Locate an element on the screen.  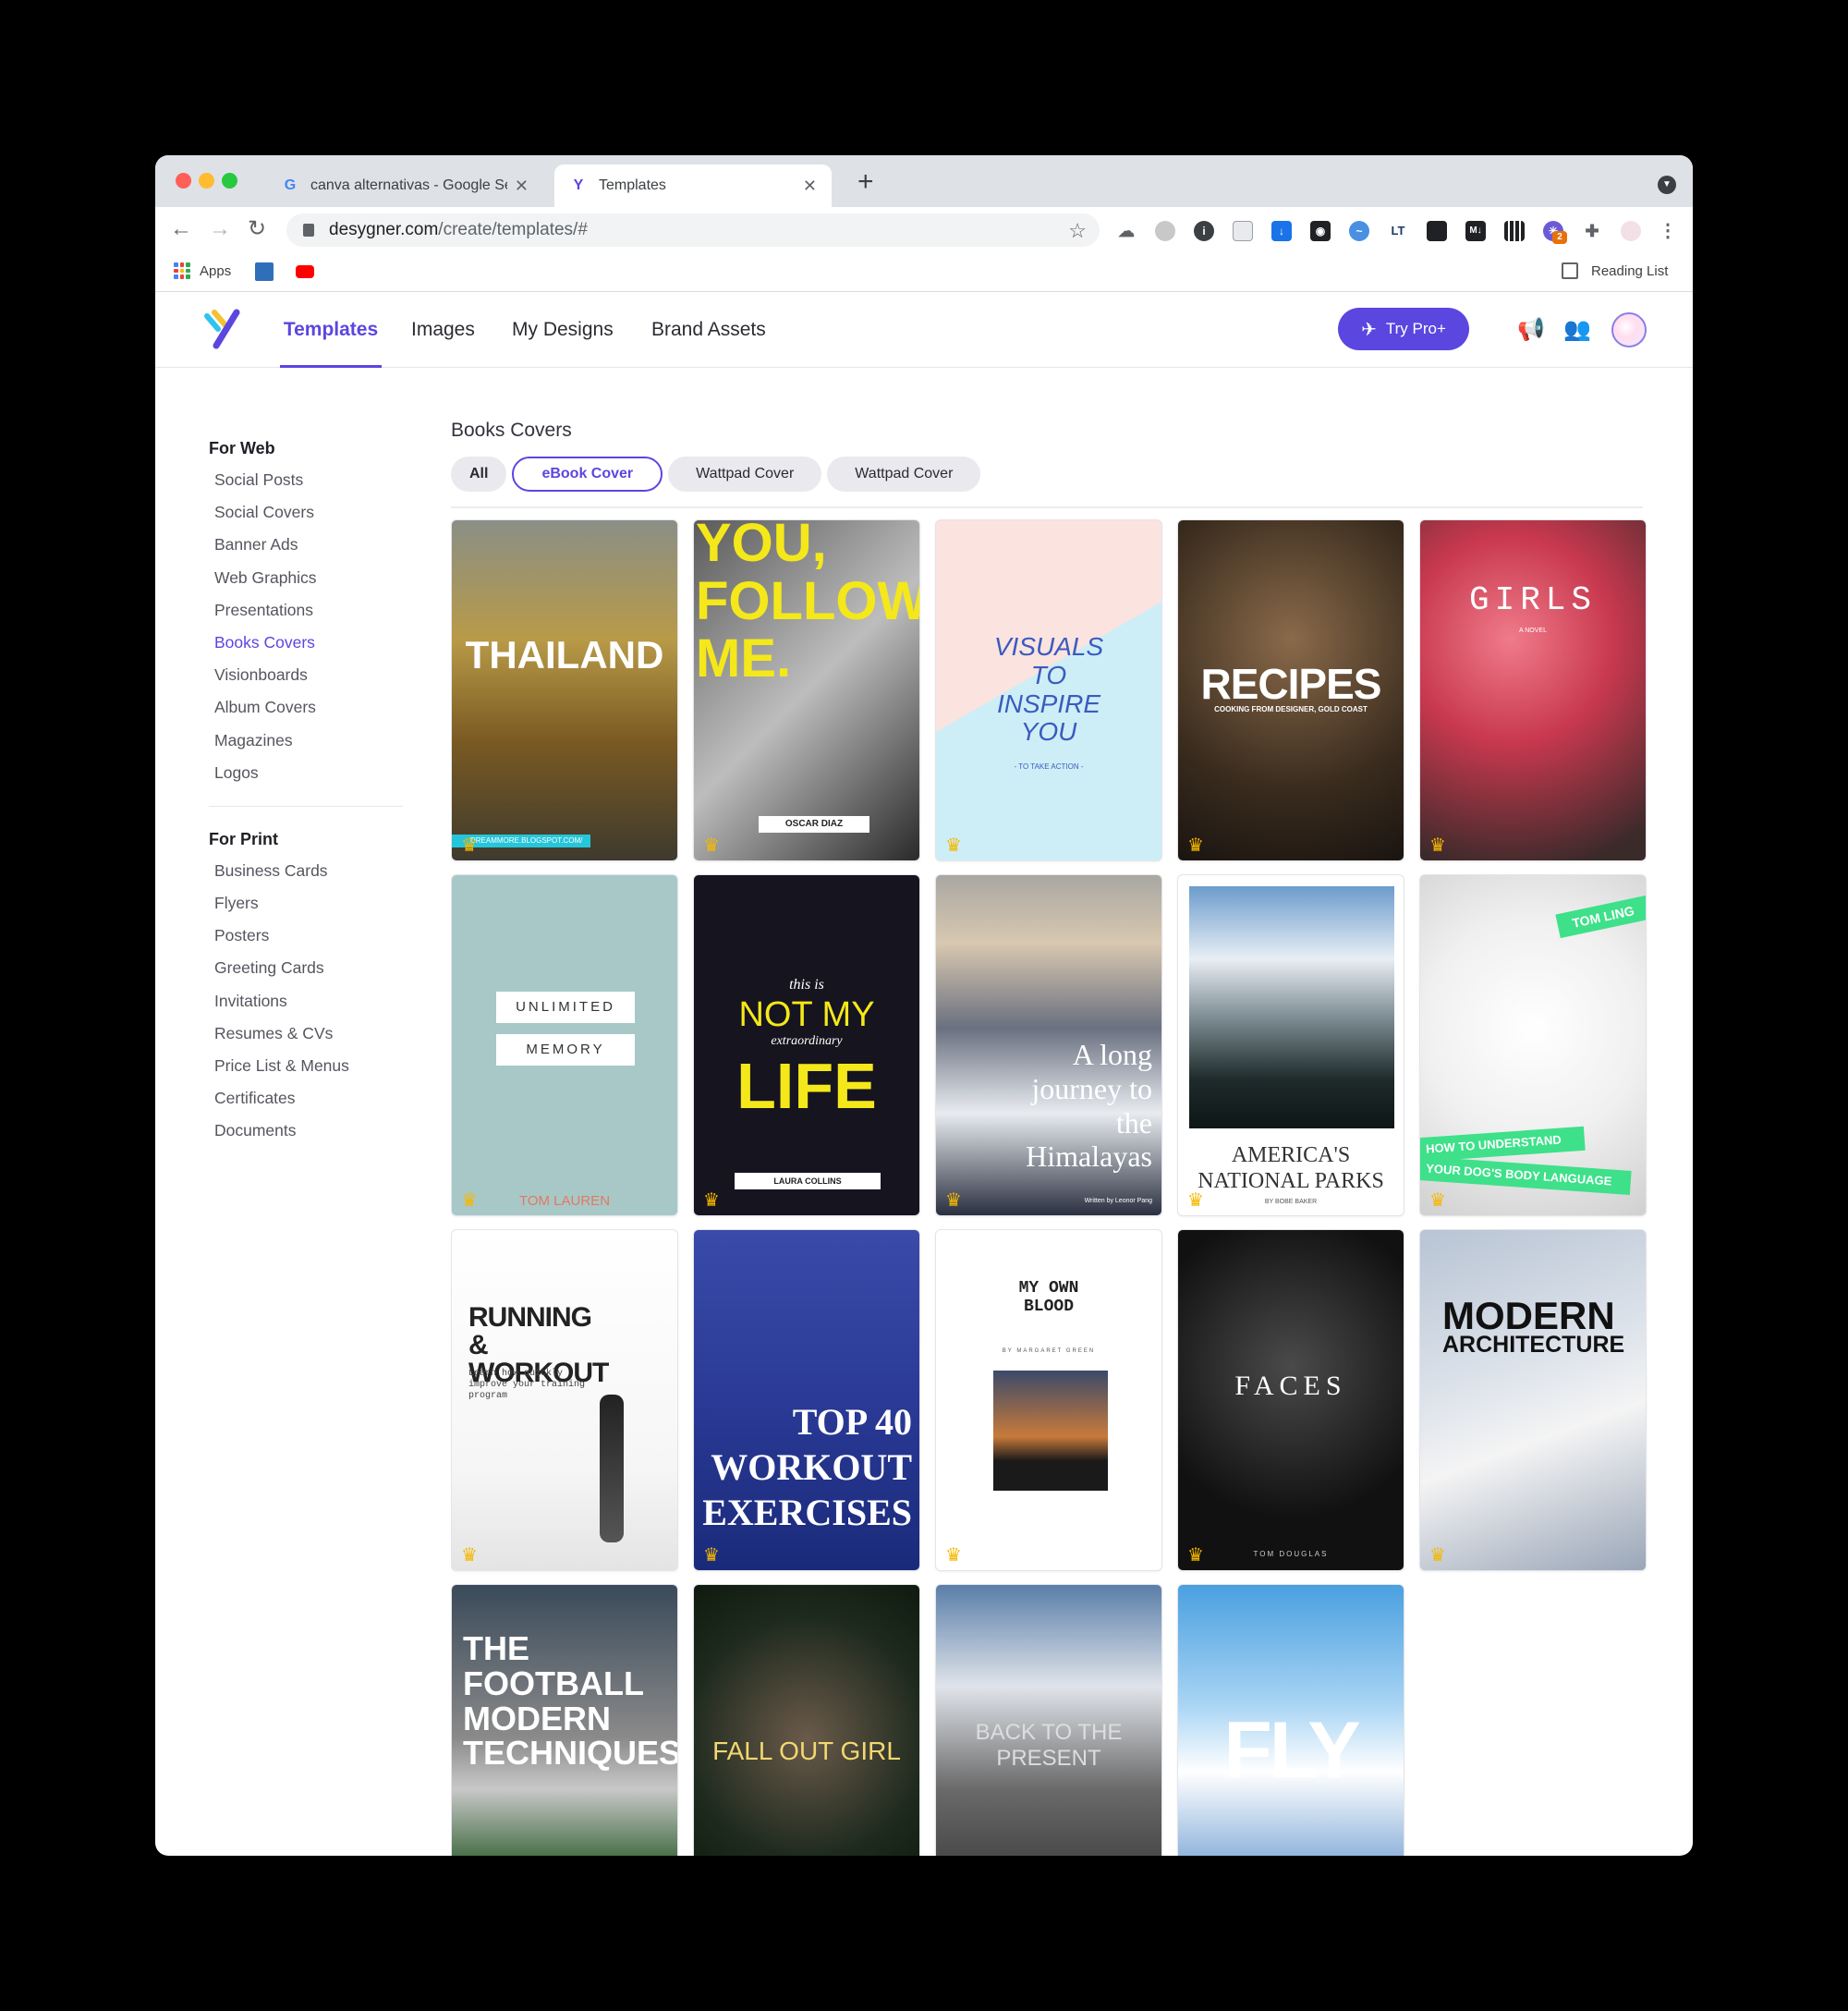
lt-icon: LT is located at coordinates (1398, 231).